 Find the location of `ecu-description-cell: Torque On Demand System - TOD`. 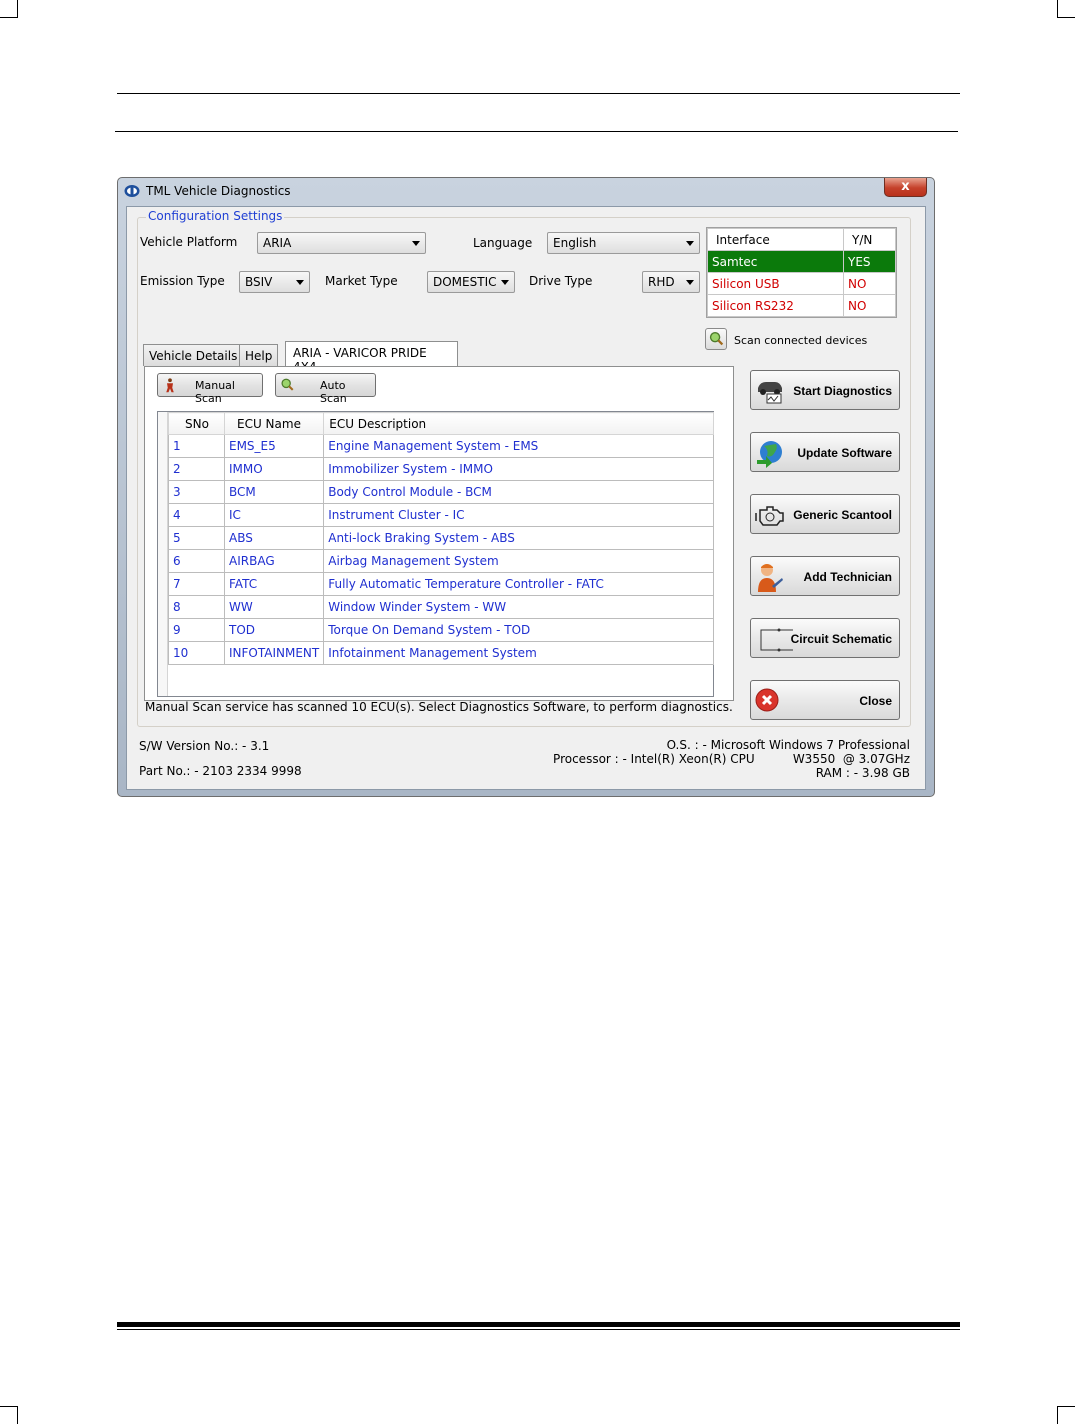

ecu-description-cell: Torque On Demand System - TOD is located at coordinates (518, 630).